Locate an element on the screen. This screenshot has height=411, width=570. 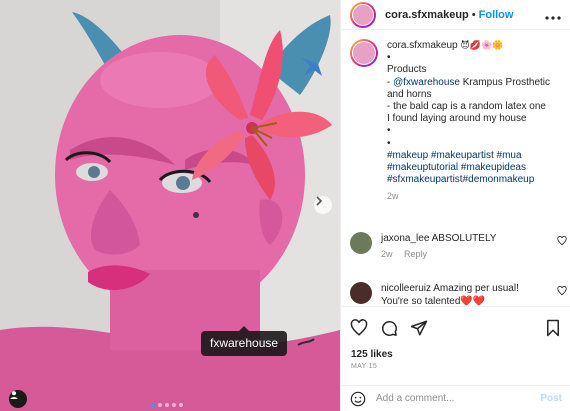
post-actions is located at coordinates (455, 321).